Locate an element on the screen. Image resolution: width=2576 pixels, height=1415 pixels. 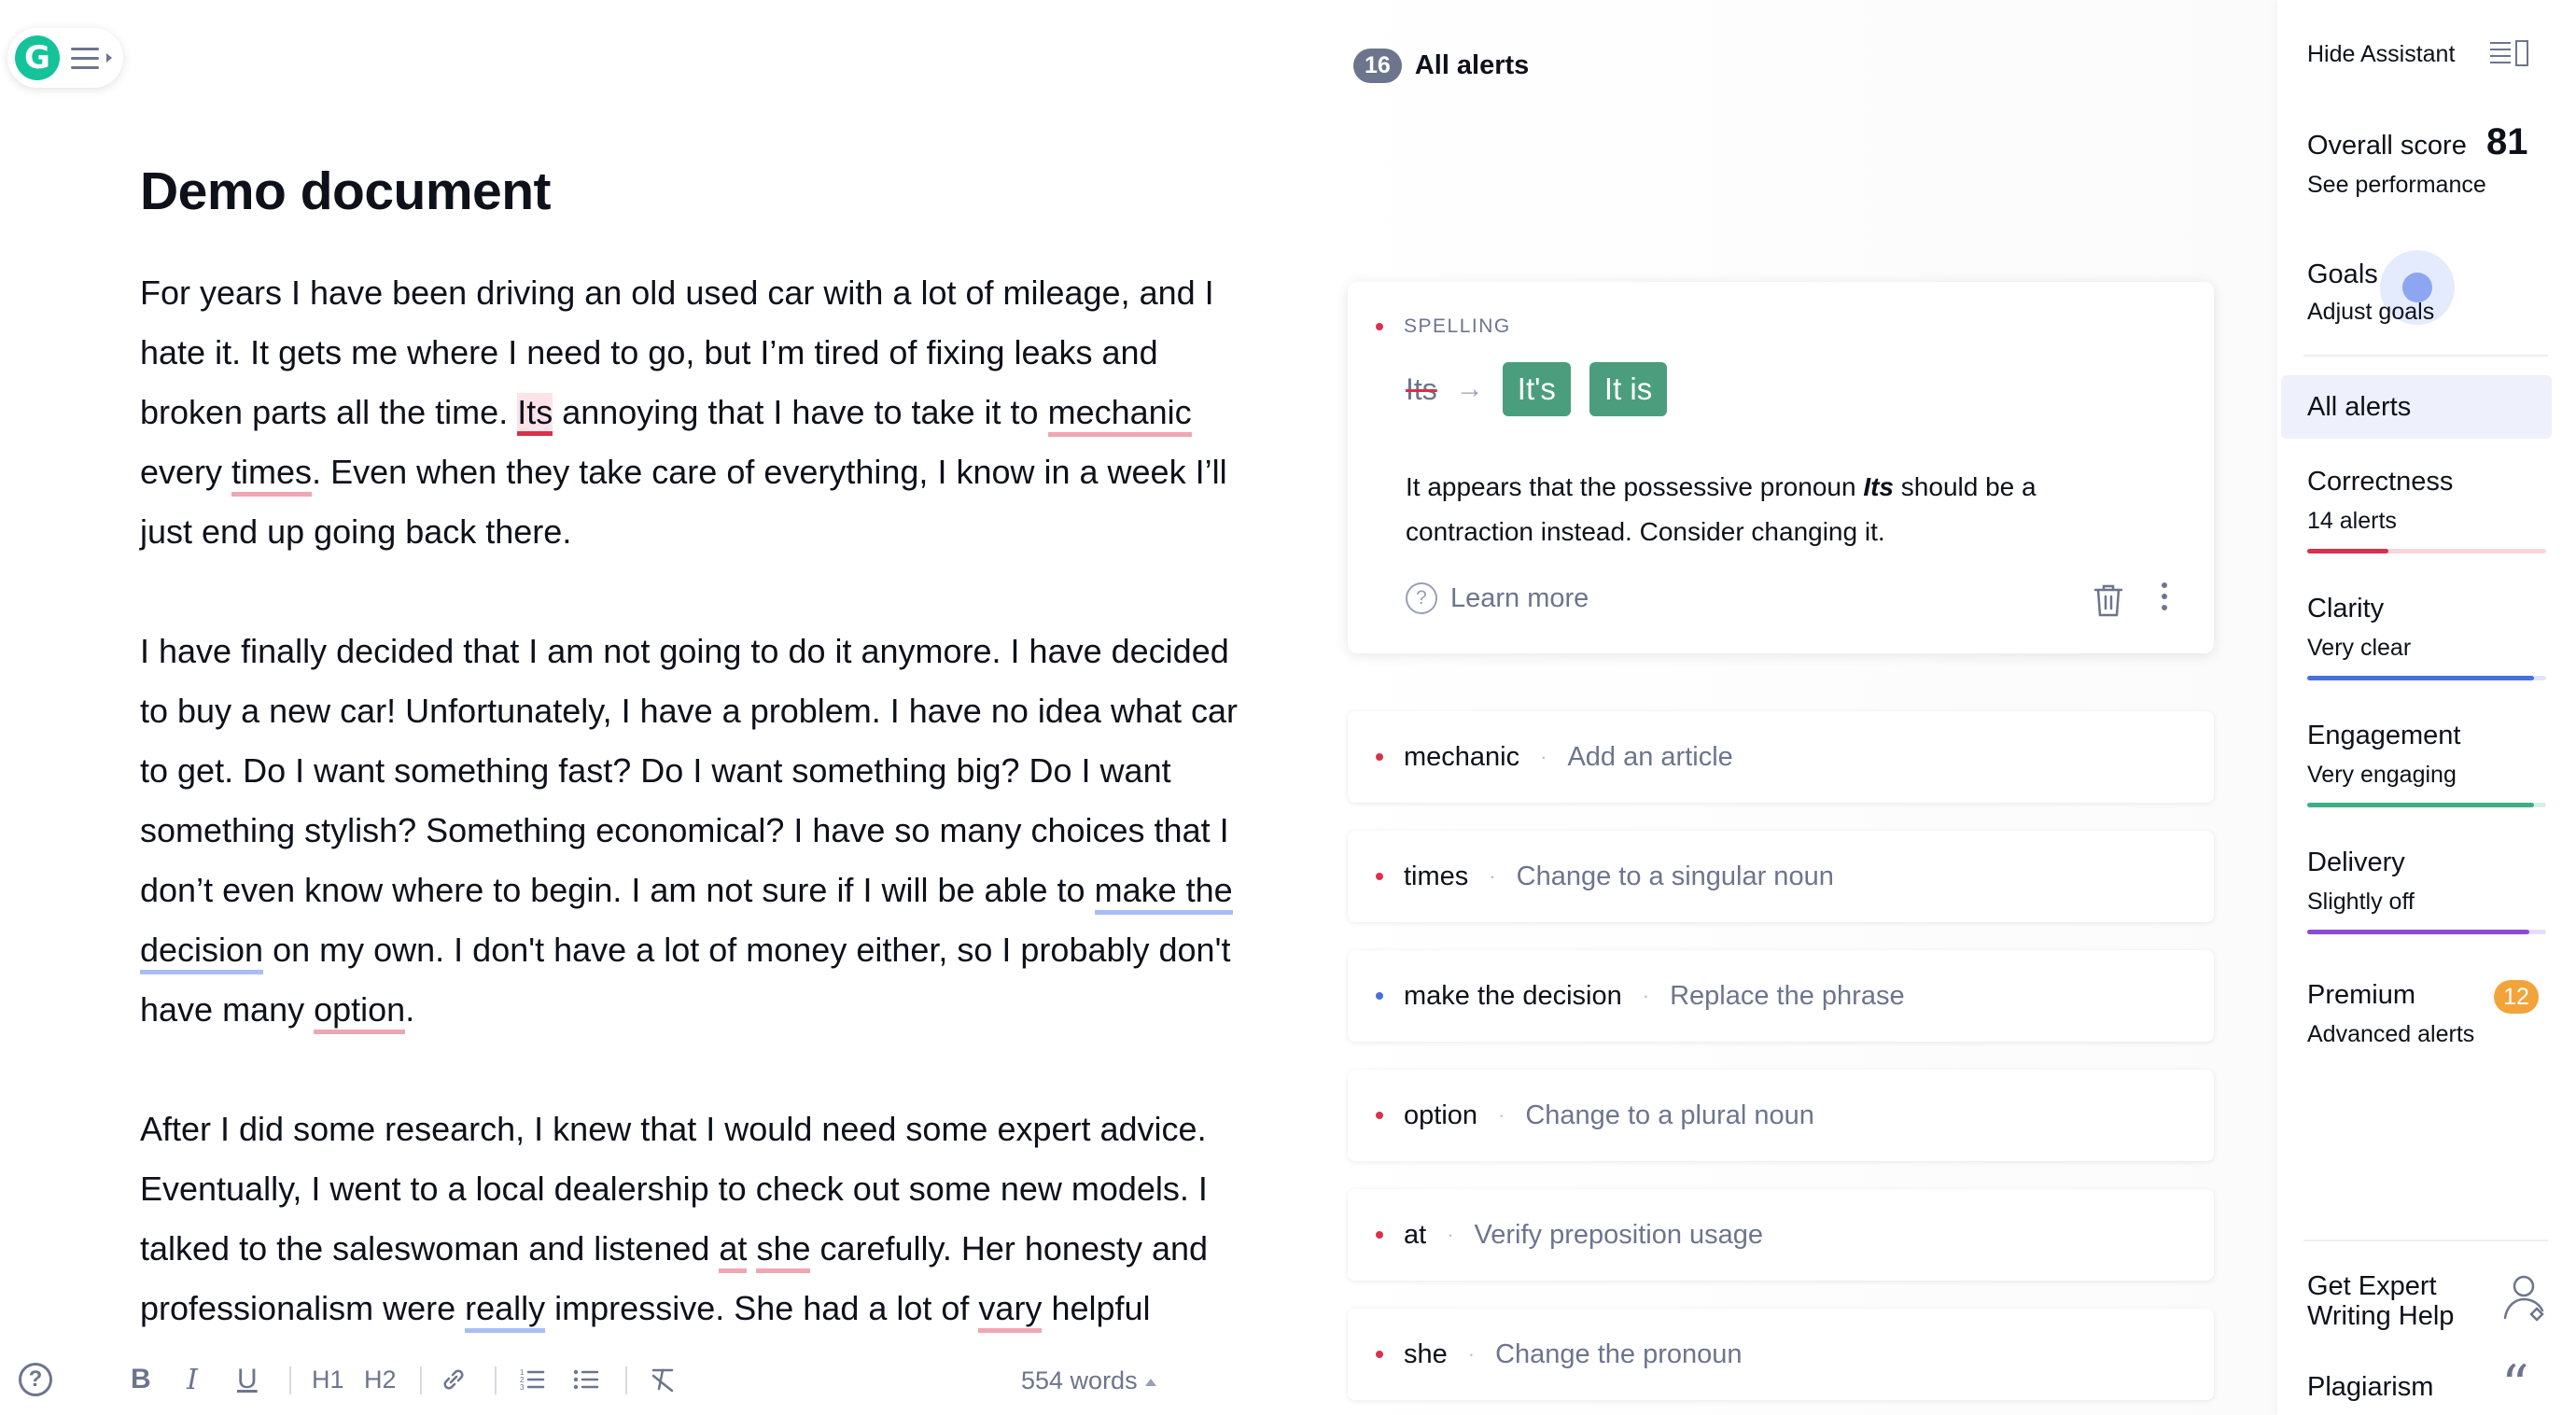
sidebar-item-label: All alerts is located at coordinates (2359, 407).